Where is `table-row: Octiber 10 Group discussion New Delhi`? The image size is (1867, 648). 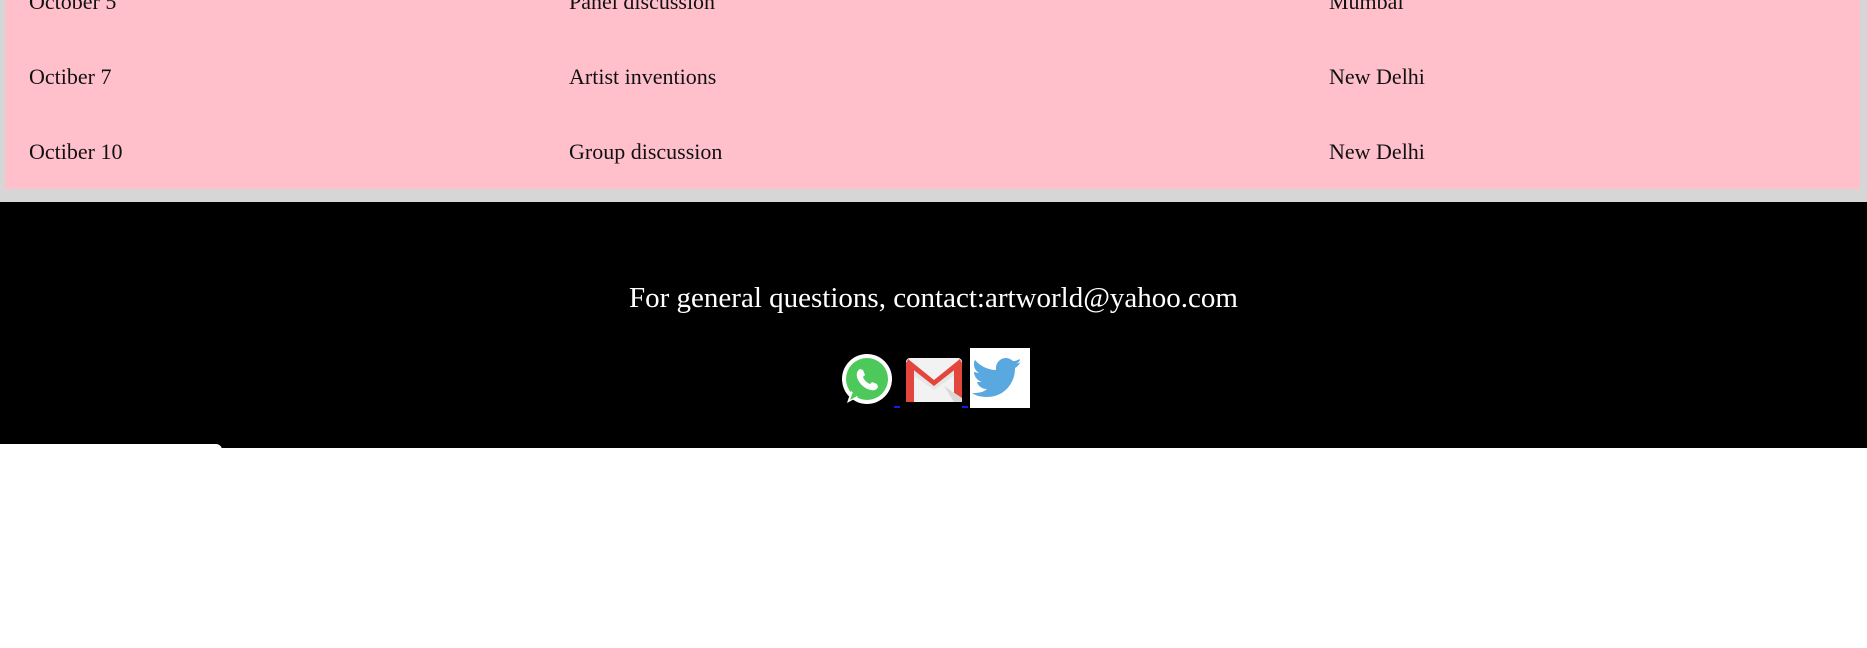
table-row: Octiber 10 Group discussion New Delhi is located at coordinates (932, 151).